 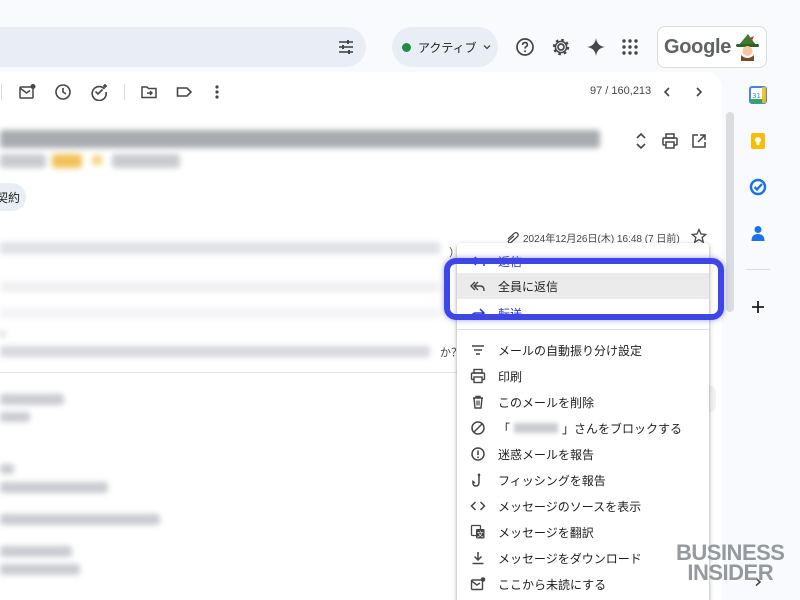 What do you see at coordinates (487, 47) in the screenshot?
I see `chevron-down-icon` at bounding box center [487, 47].